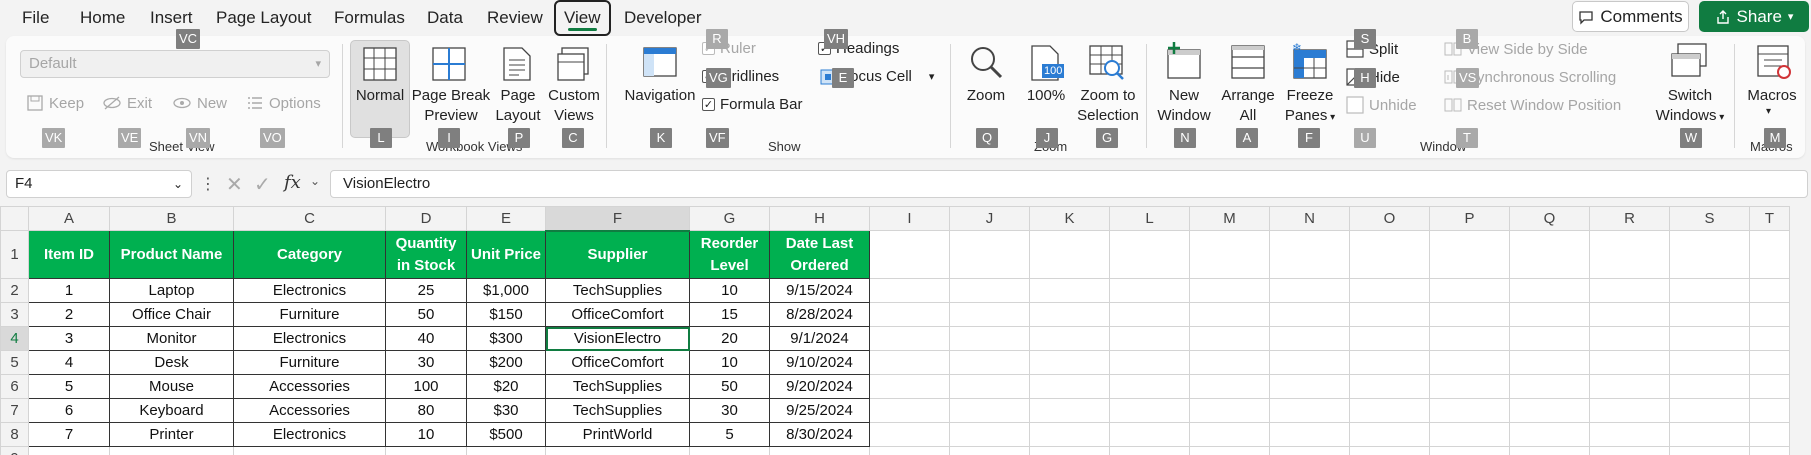  I want to click on switch-windows-label-2: Windows ▾, so click(1690, 117).